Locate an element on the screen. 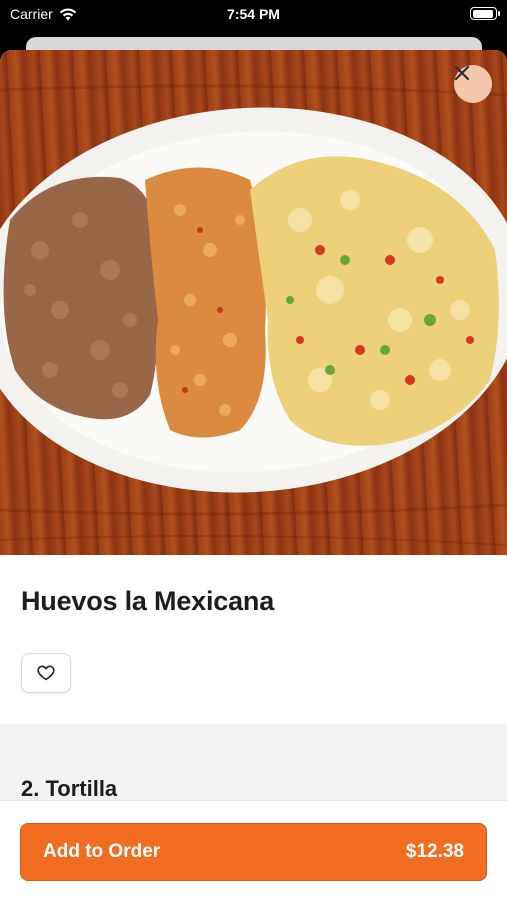 This screenshot has height=900, width=507. heart-outline-icon is located at coordinates (46, 673).